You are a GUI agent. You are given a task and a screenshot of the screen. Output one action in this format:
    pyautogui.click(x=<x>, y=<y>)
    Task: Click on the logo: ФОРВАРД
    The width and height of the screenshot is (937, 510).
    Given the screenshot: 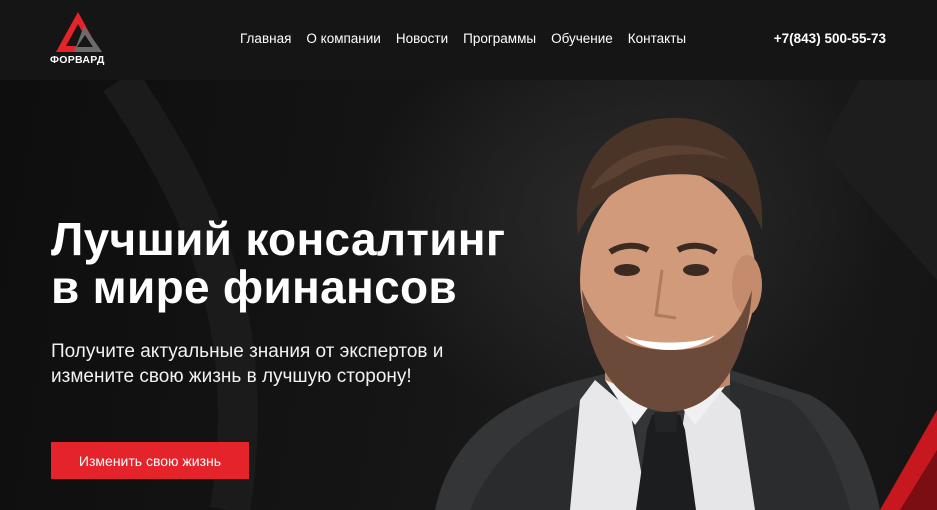 What is the action you would take?
    pyautogui.click(x=82, y=39)
    